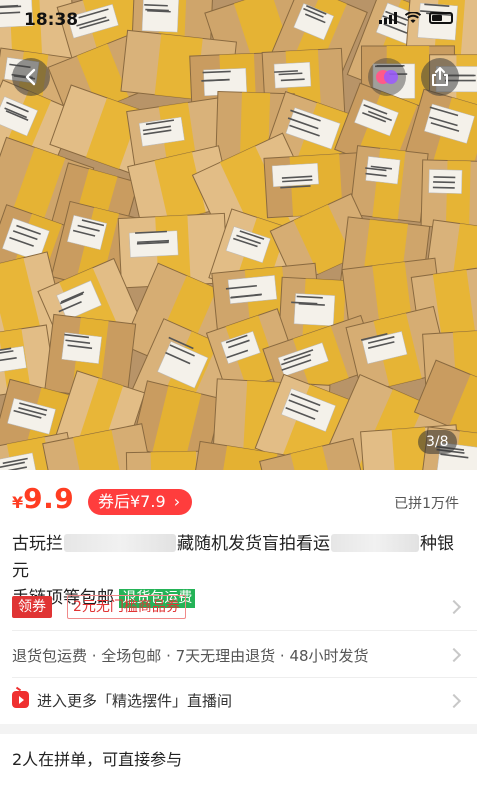 The height and width of the screenshot is (786, 477). What do you see at coordinates (177, 501) in the screenshot?
I see `chevron-right-icon: ›` at bounding box center [177, 501].